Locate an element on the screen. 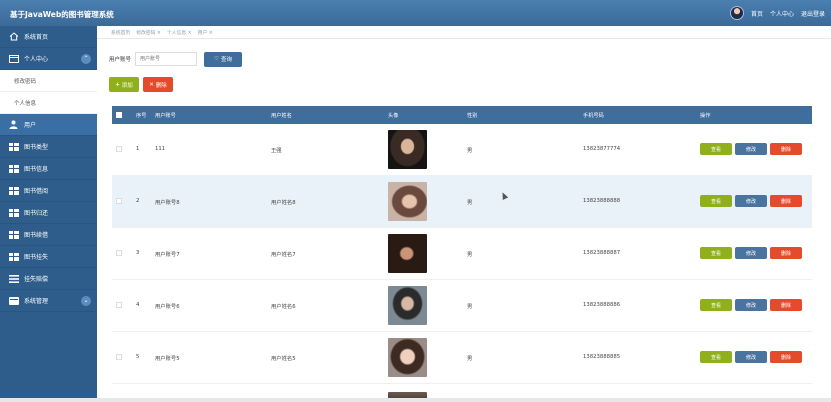  sidebar-item-book-types: 图书类型 is located at coordinates (48, 147).